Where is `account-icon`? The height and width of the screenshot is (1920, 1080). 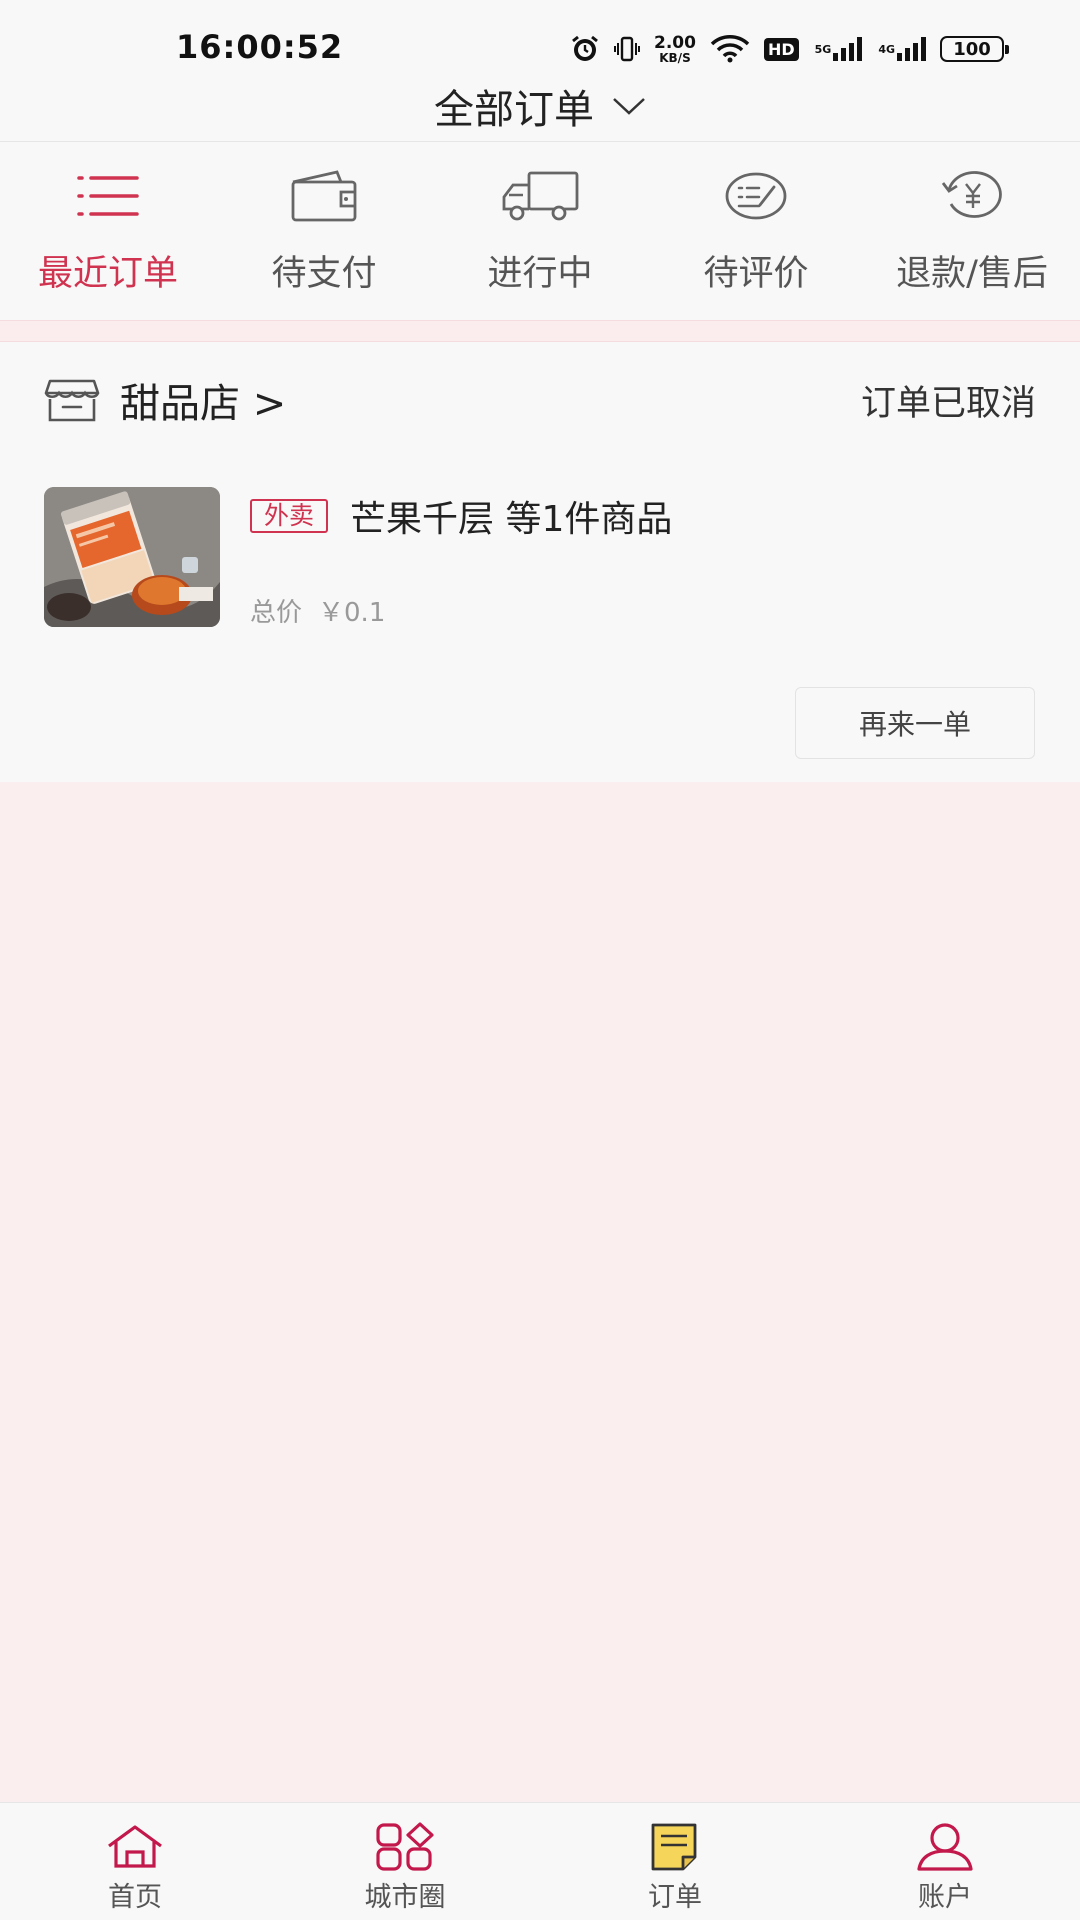
account-icon is located at coordinates (945, 1847).